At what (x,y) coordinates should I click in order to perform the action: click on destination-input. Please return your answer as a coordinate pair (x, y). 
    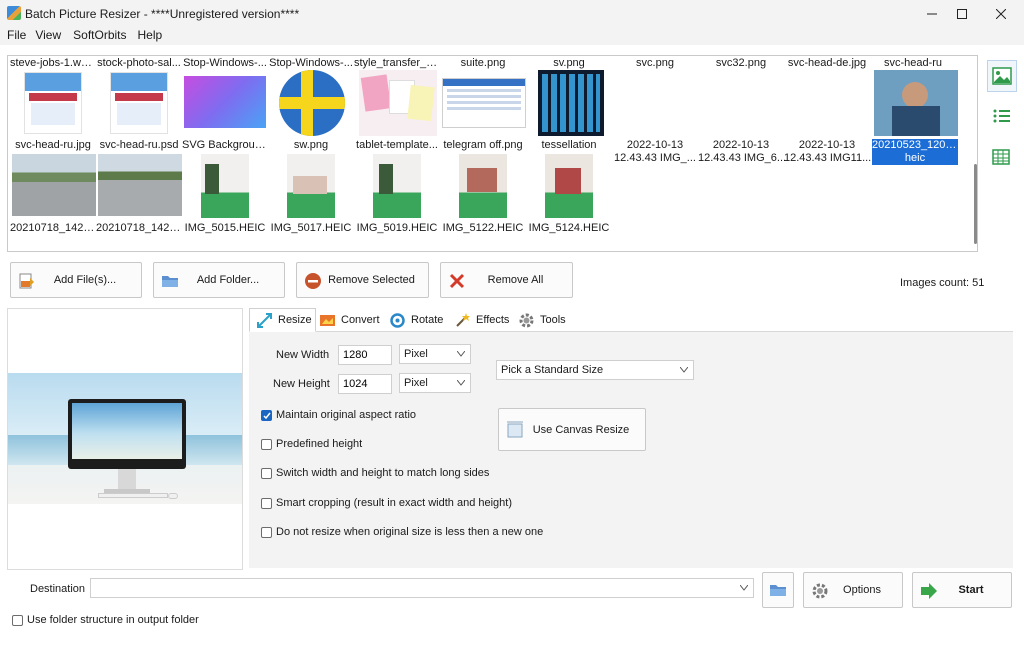
    Looking at the image, I should click on (422, 588).